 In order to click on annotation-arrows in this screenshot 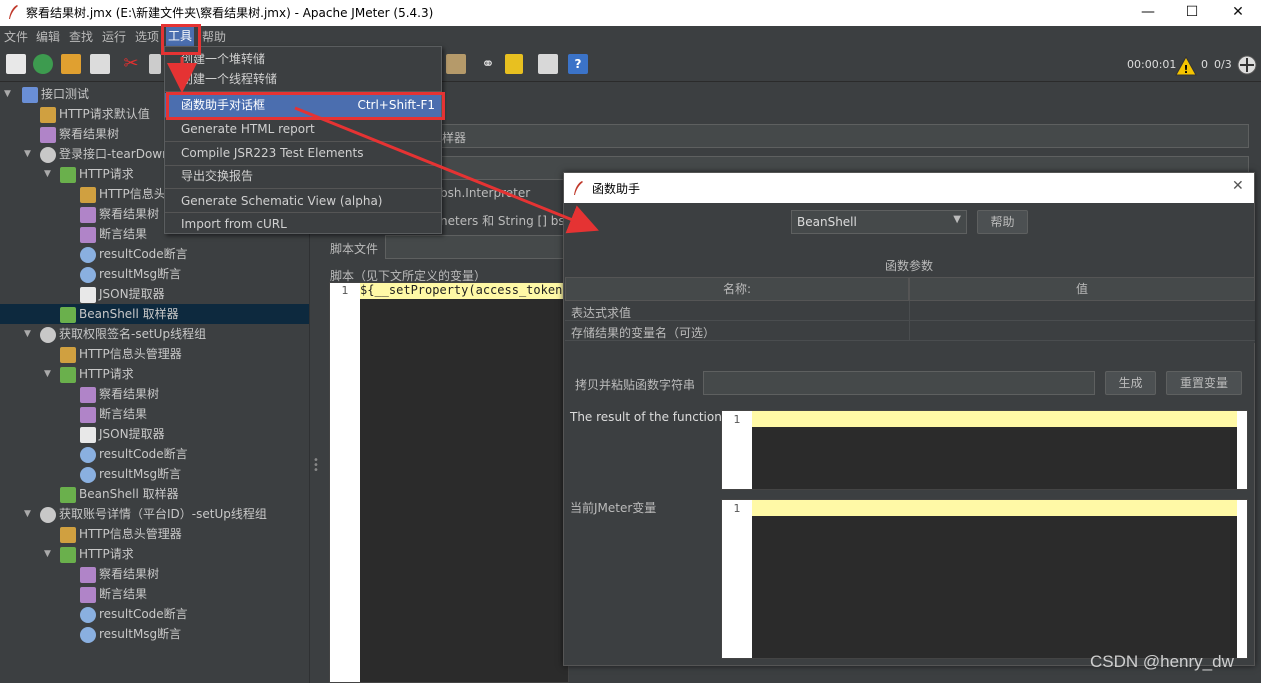, I will do `click(383, 145)`.